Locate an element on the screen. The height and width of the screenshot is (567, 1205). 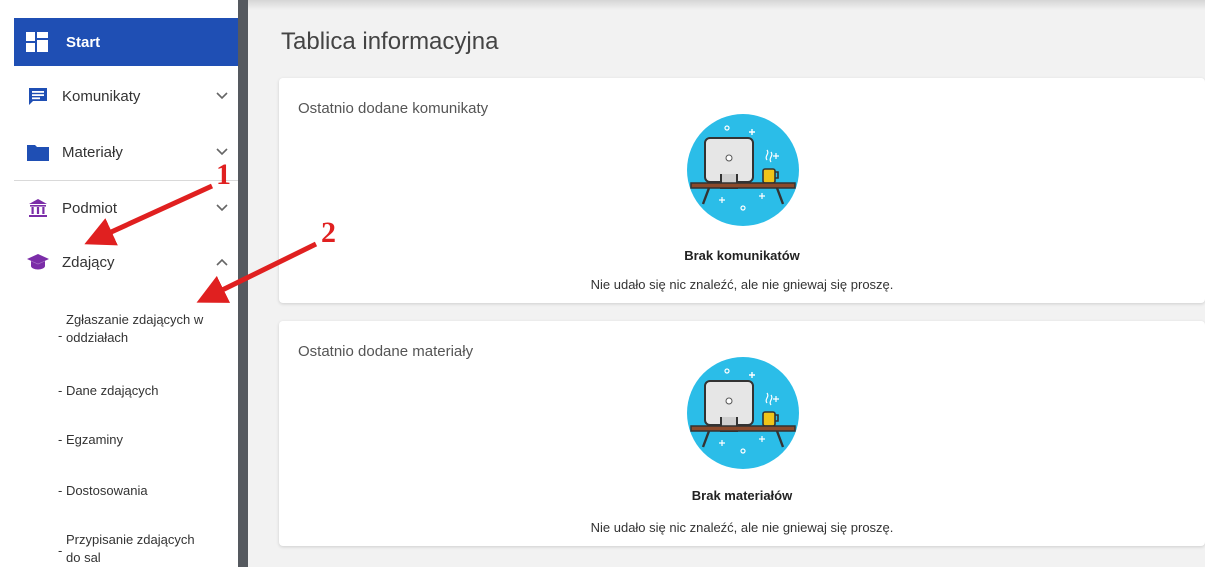
nav-item-komunikaty: Komunikaty is located at coordinates (126, 96).